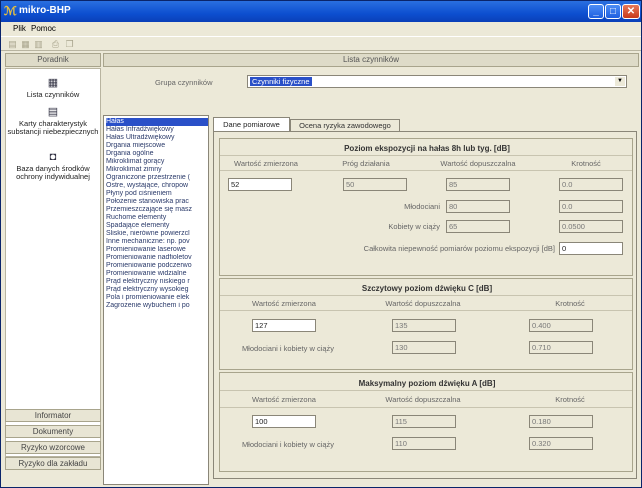 Image resolution: width=642 pixels, height=488 pixels. Describe the element at coordinates (591, 248) in the screenshot. I see `uncertainty-input: 0` at that location.